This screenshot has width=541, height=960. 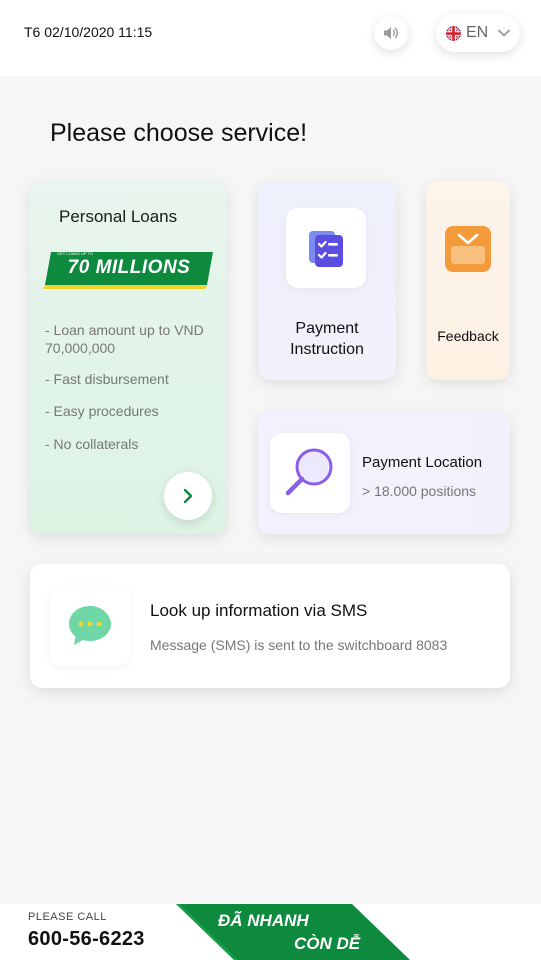 I want to click on payment-instruction-icon-tile, so click(x=326, y=248).